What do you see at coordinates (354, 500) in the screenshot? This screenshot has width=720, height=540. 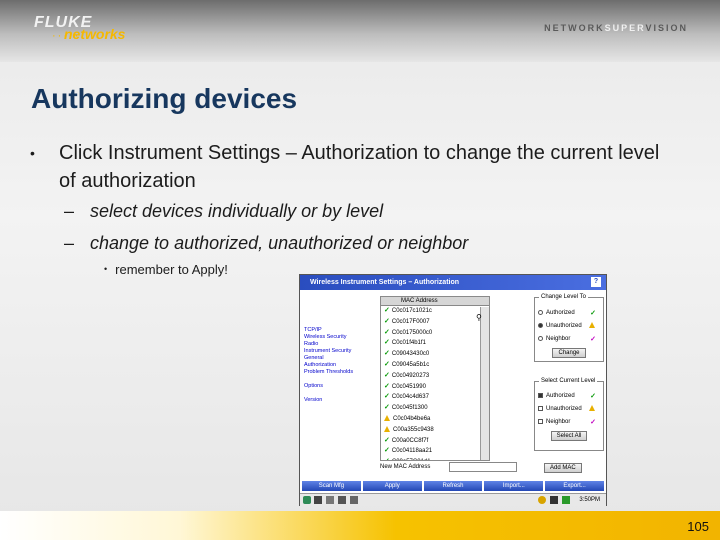 I see `tools-icon` at bounding box center [354, 500].